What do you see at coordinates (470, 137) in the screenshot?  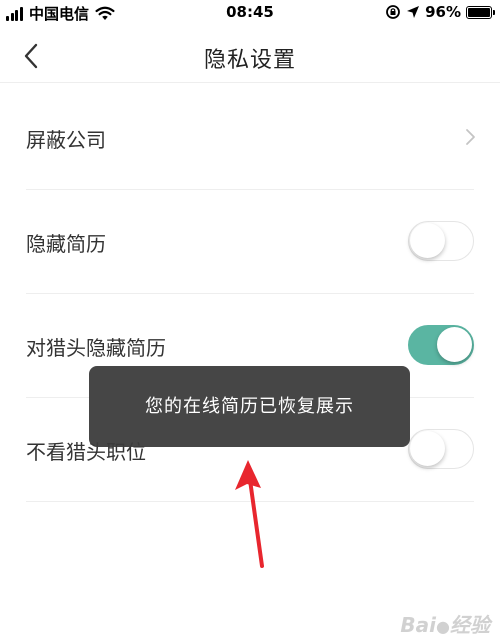 I see `chevron-right-icon` at bounding box center [470, 137].